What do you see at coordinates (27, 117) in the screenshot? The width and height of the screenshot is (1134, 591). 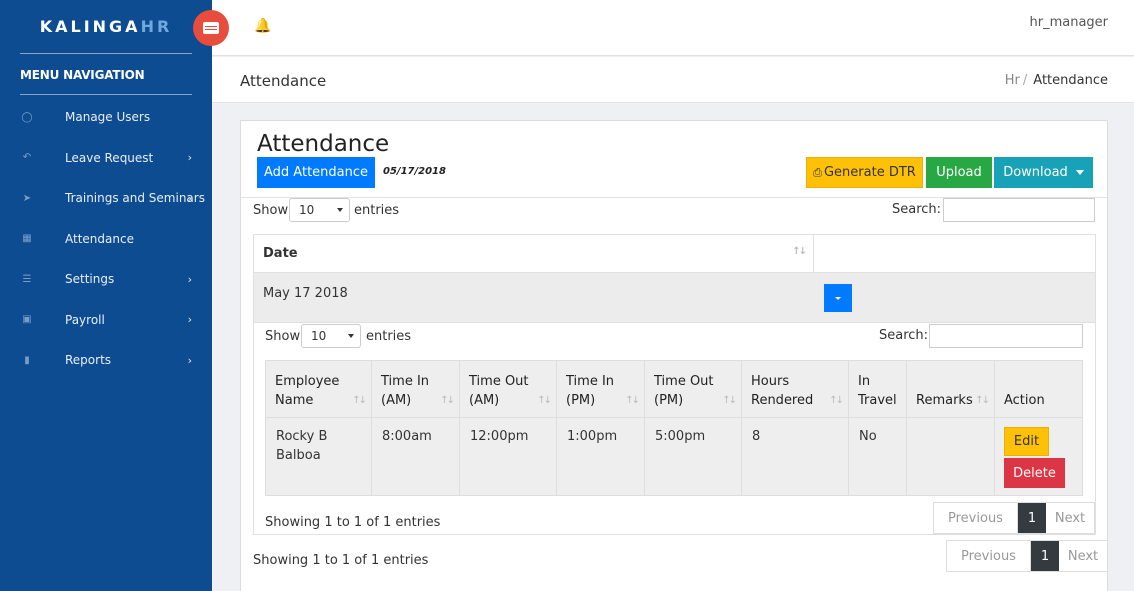 I see `user-icon: ◯` at bounding box center [27, 117].